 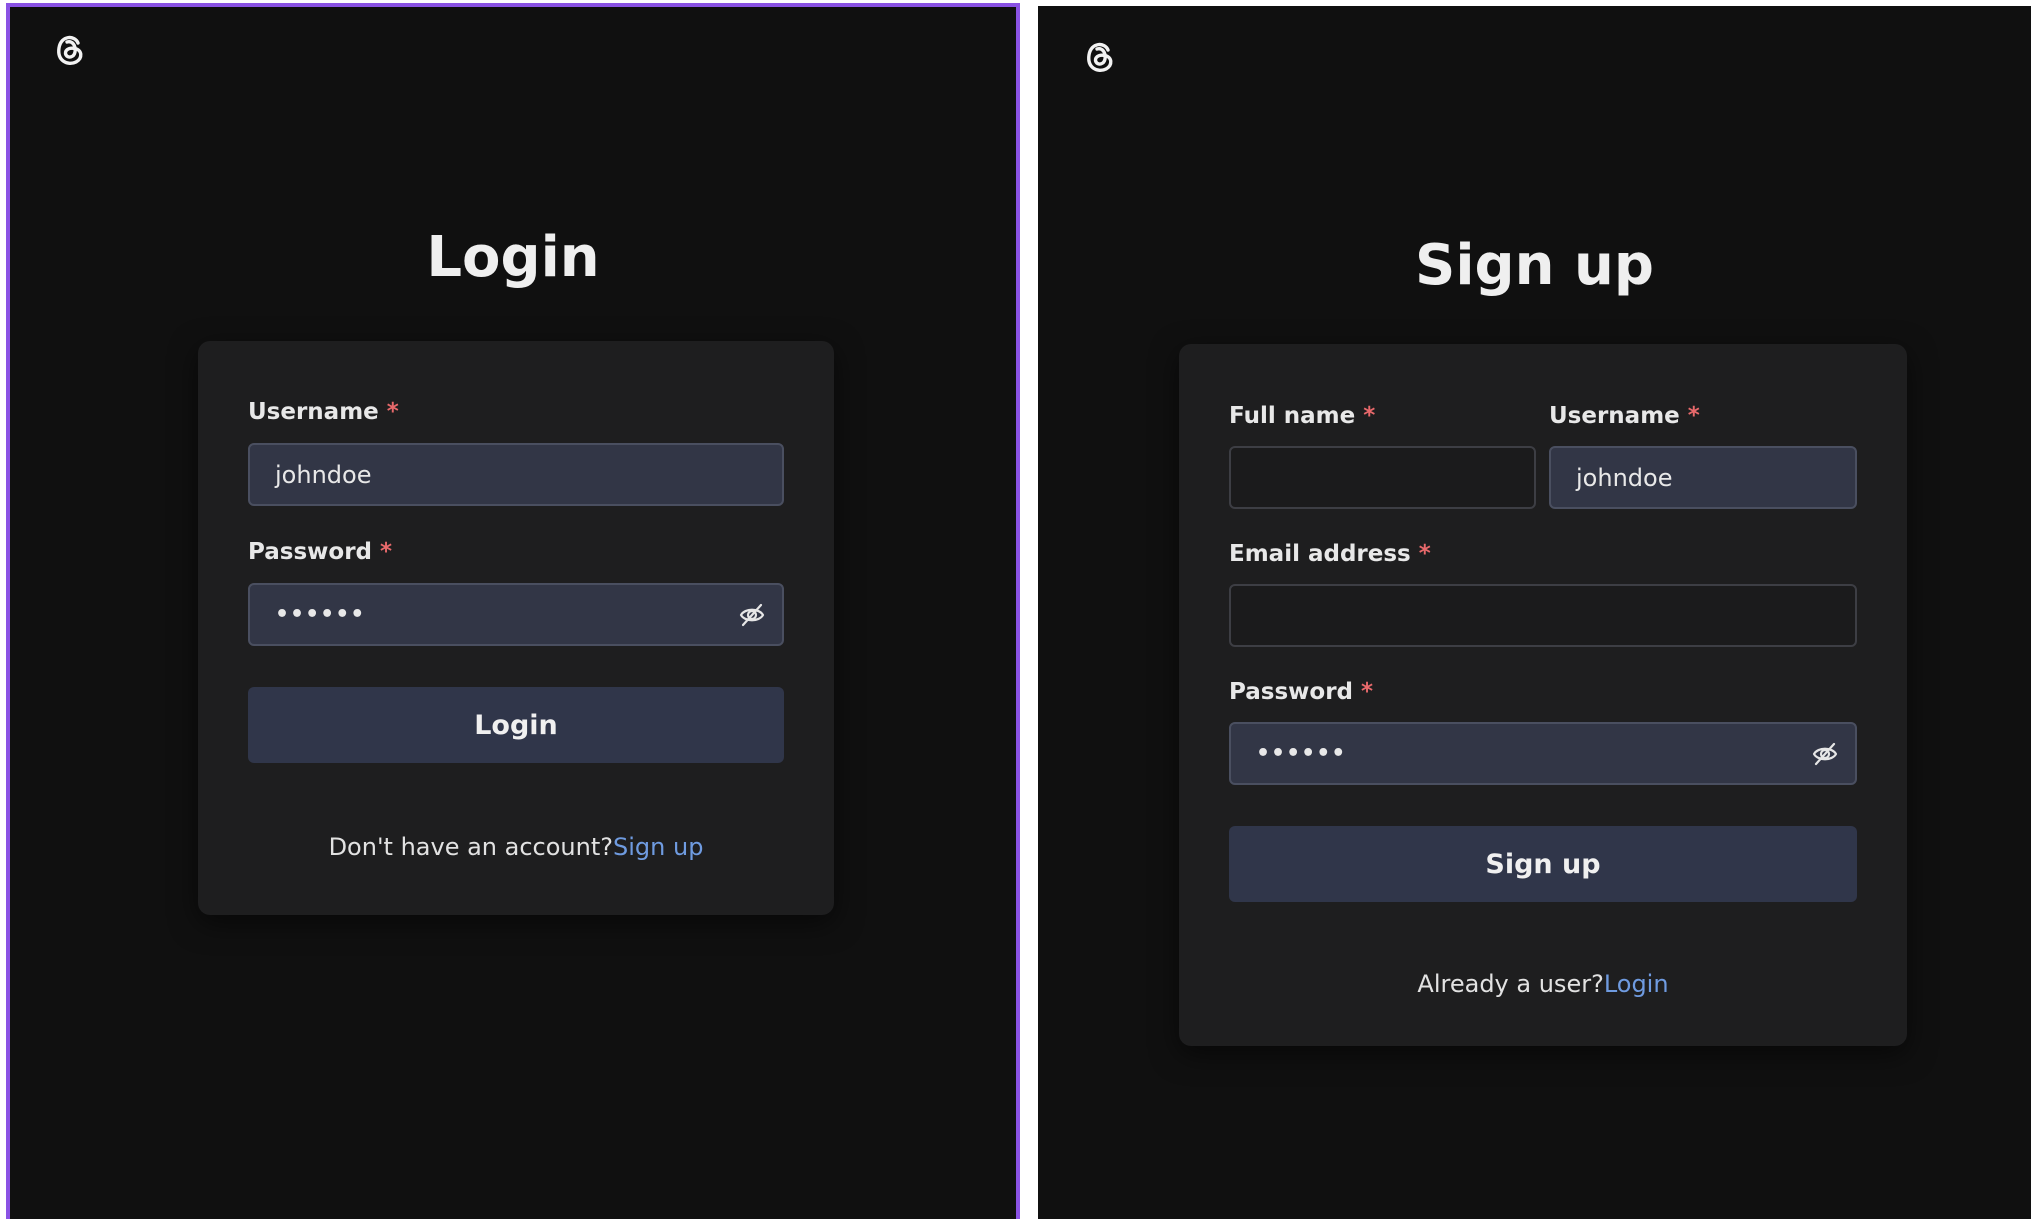 I want to click on signup-button: Sign up, so click(x=1543, y=864).